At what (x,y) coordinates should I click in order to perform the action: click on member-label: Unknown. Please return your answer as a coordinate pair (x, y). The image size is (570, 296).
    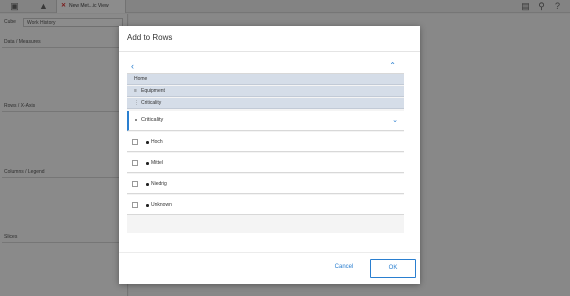
    Looking at the image, I should click on (161, 205).